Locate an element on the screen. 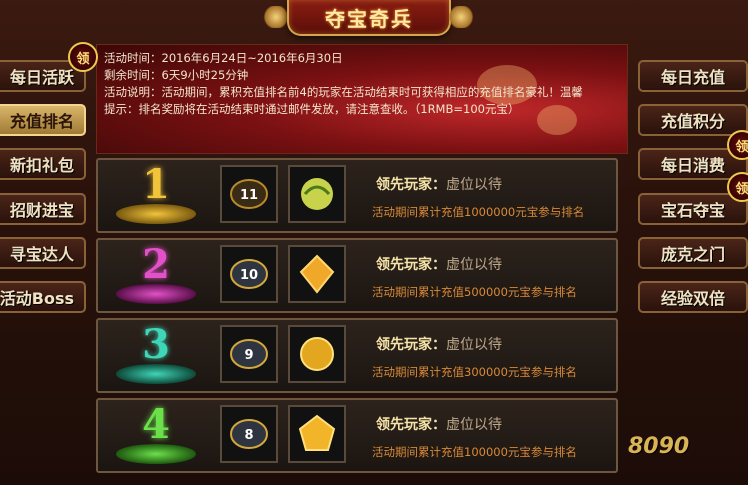  crystal-ore-icon: 8 is located at coordinates (249, 434).